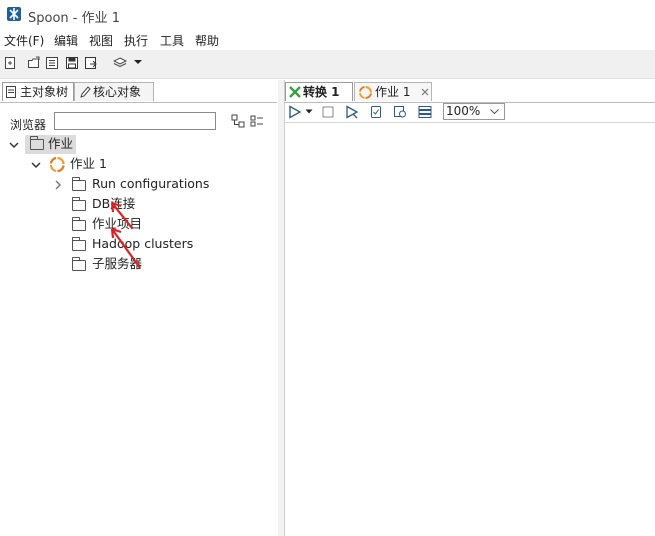  Describe the element at coordinates (295, 92) in the screenshot. I see `transformation-icon` at that location.